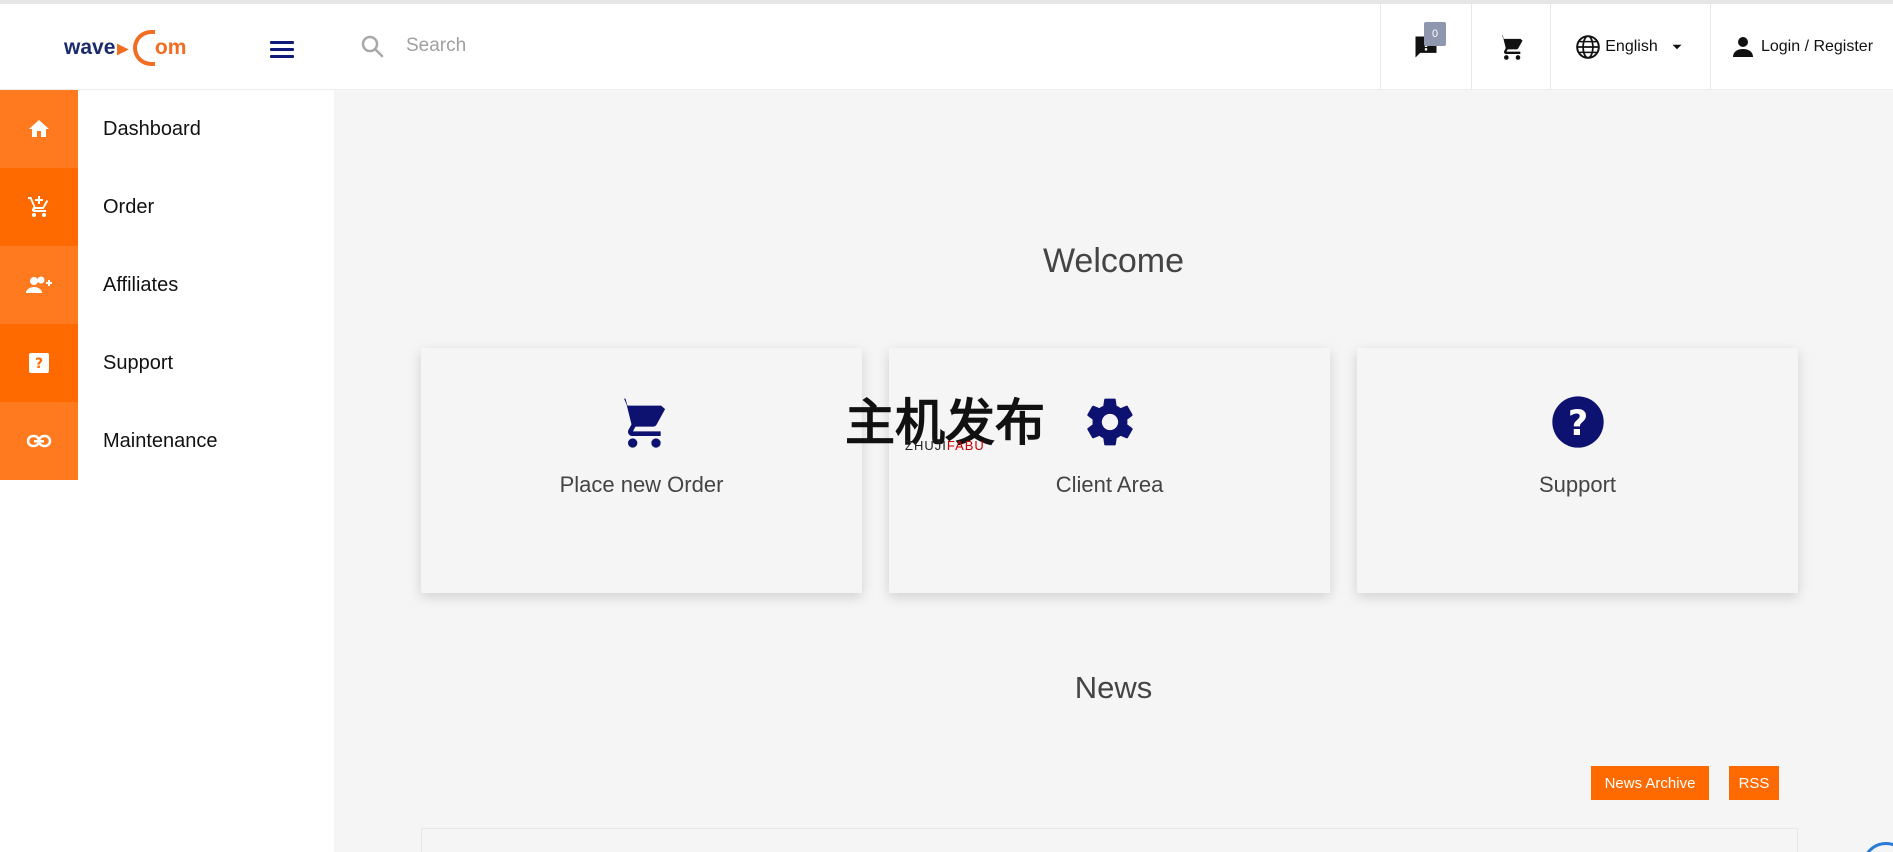  What do you see at coordinates (945, 427) in the screenshot?
I see `watermark: 主机发布 ZHUJIFABU` at bounding box center [945, 427].